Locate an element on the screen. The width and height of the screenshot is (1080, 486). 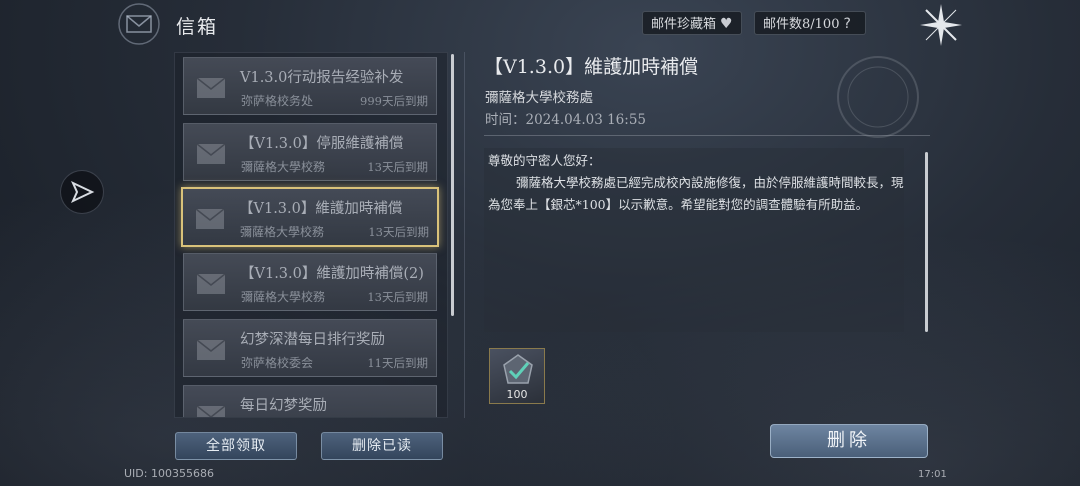
mail-subject: 幻梦深潜每日排行奖励 is located at coordinates (312, 340).